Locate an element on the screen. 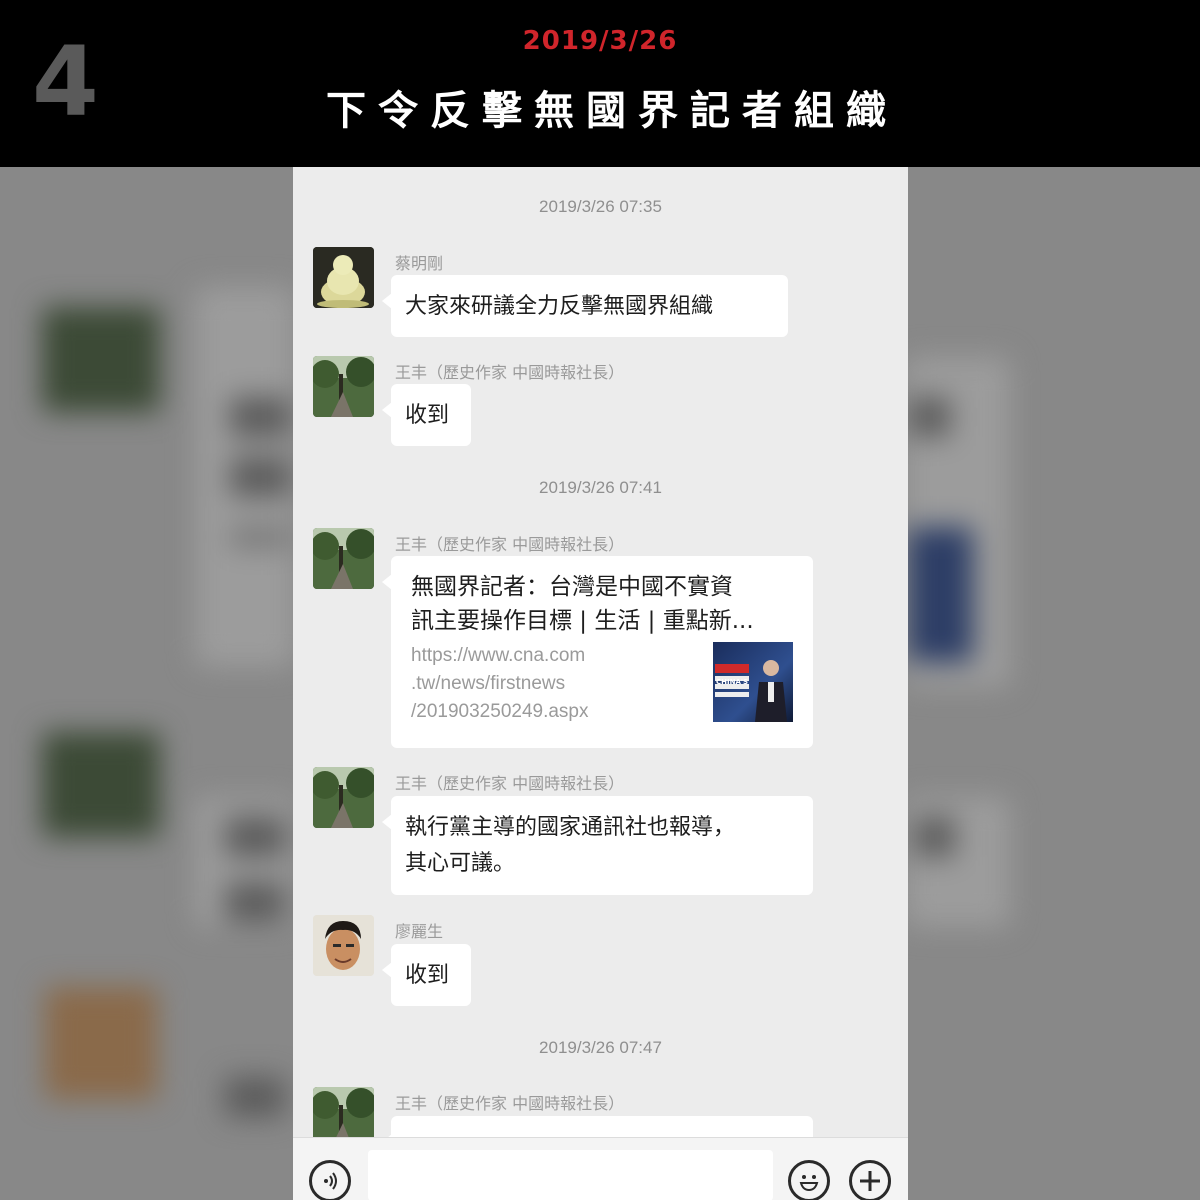  header-banner: 4 2019/3/26 下令反擊無國界記者組織 is located at coordinates (600, 83).